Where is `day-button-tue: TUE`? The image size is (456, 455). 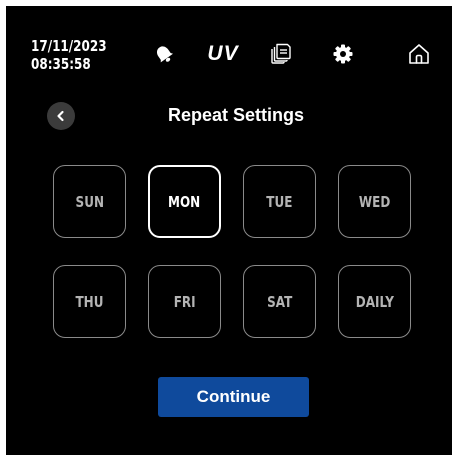 day-button-tue: TUE is located at coordinates (279, 201).